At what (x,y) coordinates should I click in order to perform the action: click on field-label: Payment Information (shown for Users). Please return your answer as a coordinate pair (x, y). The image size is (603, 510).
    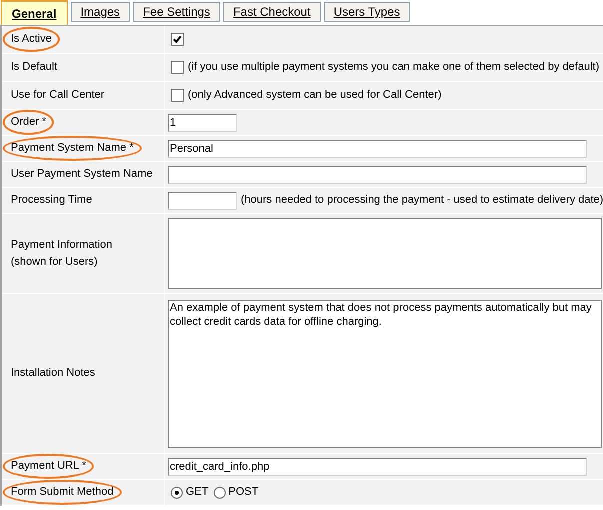
    Looking at the image, I should click on (62, 254).